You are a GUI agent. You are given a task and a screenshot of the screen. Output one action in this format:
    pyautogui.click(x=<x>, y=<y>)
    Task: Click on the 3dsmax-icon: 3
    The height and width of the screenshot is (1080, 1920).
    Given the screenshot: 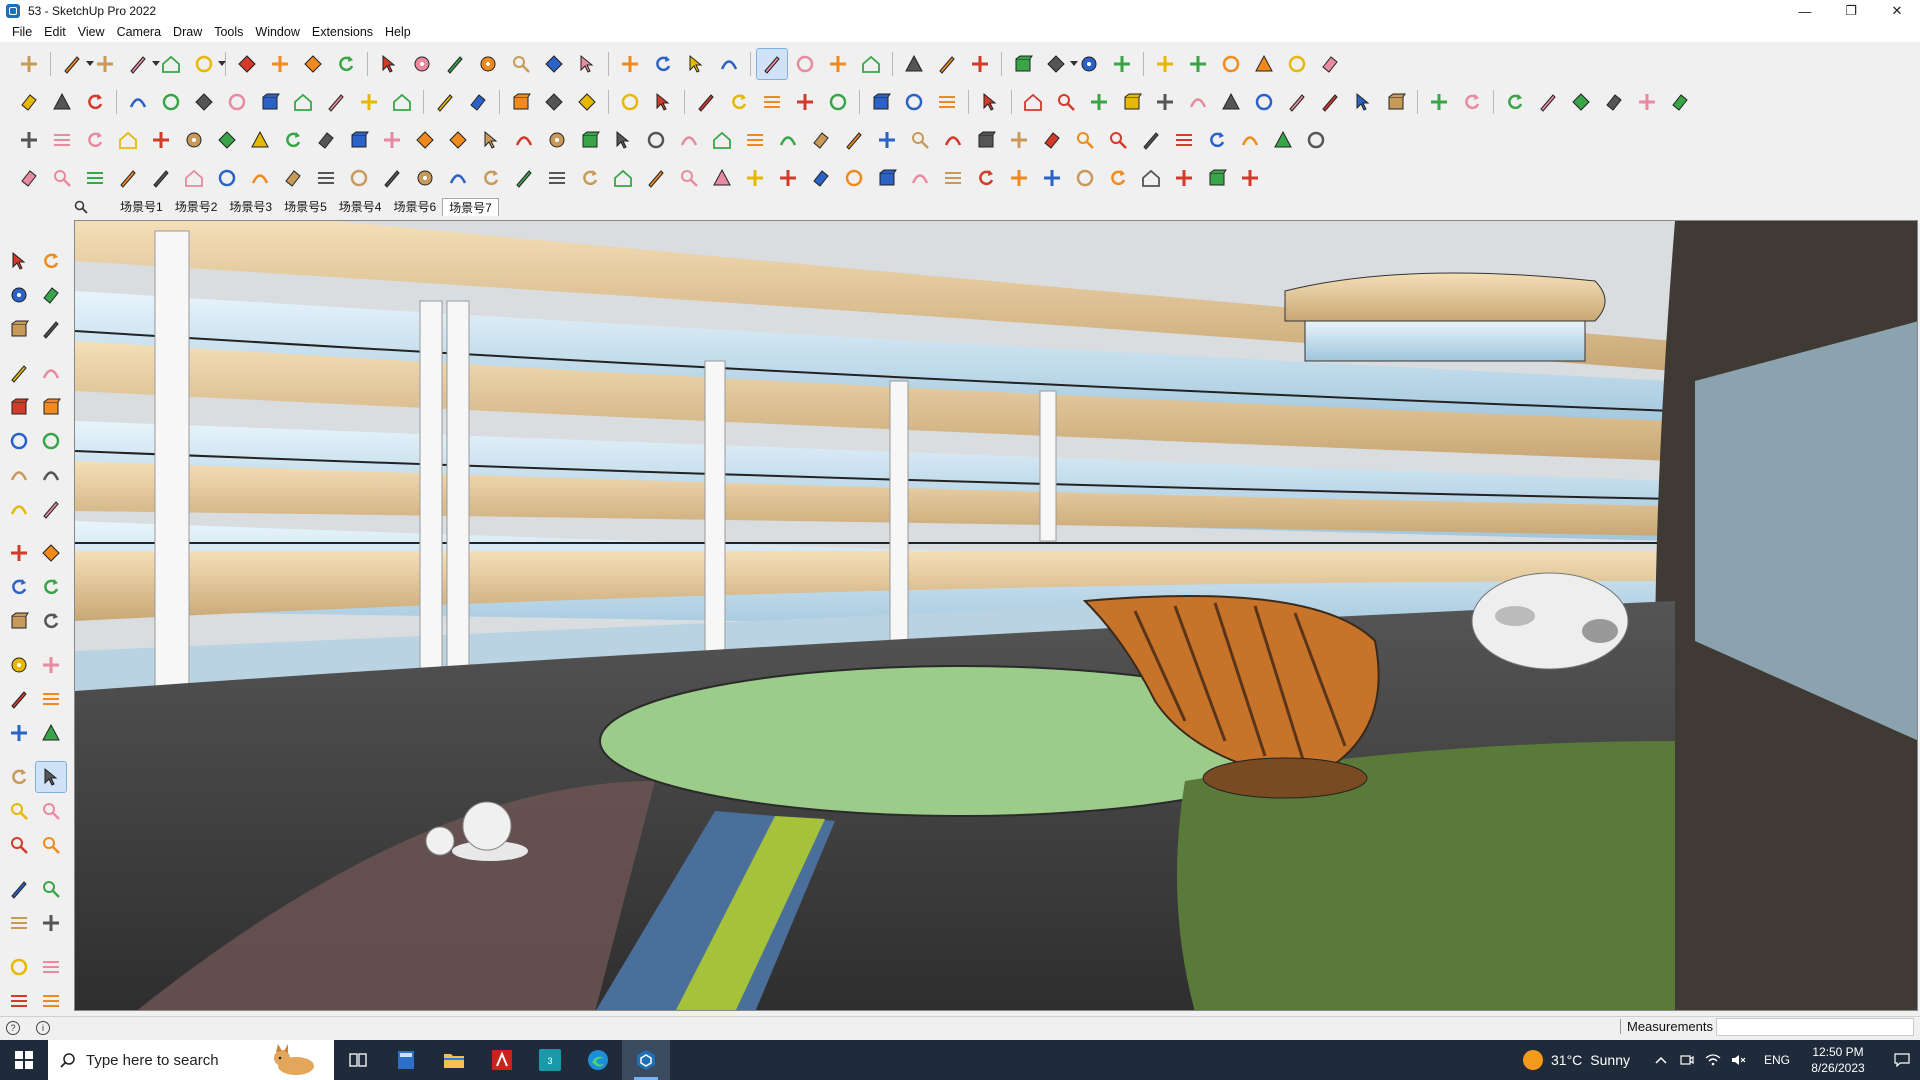 What is the action you would take?
    pyautogui.click(x=550, y=1060)
    